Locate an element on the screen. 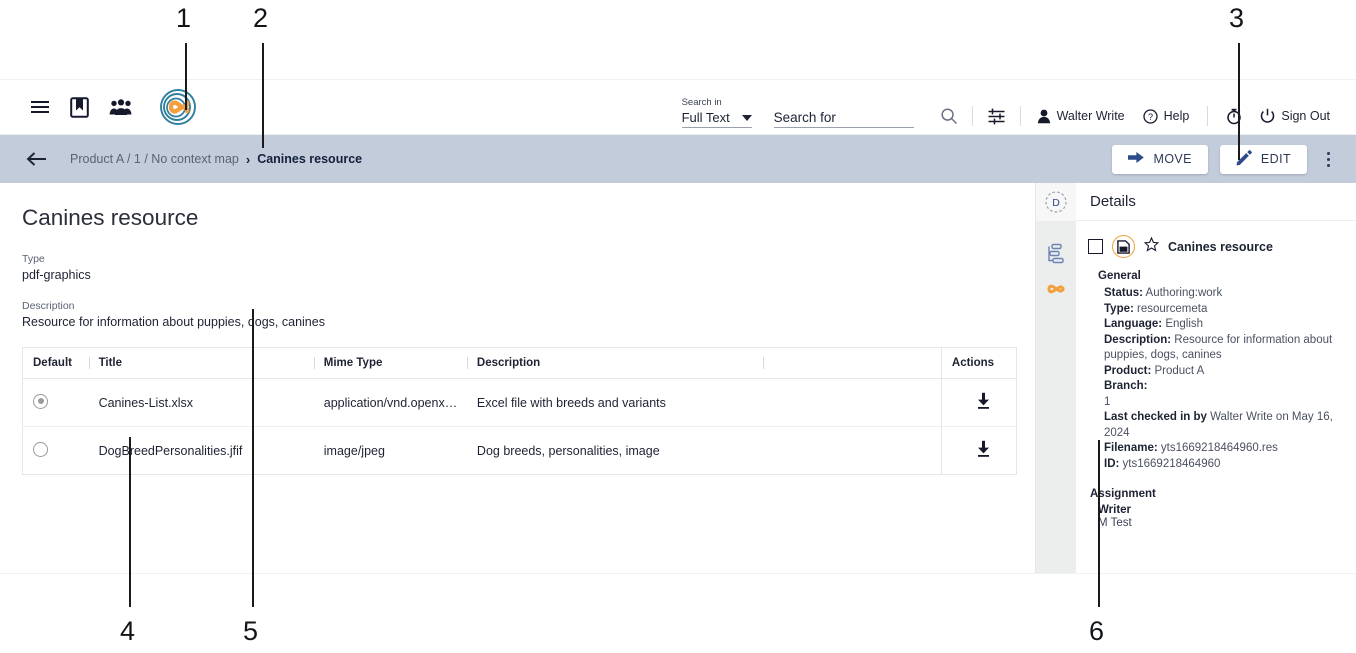 The height and width of the screenshot is (653, 1356). detail-status: Status: Authoring:work is located at coordinates (1222, 294).